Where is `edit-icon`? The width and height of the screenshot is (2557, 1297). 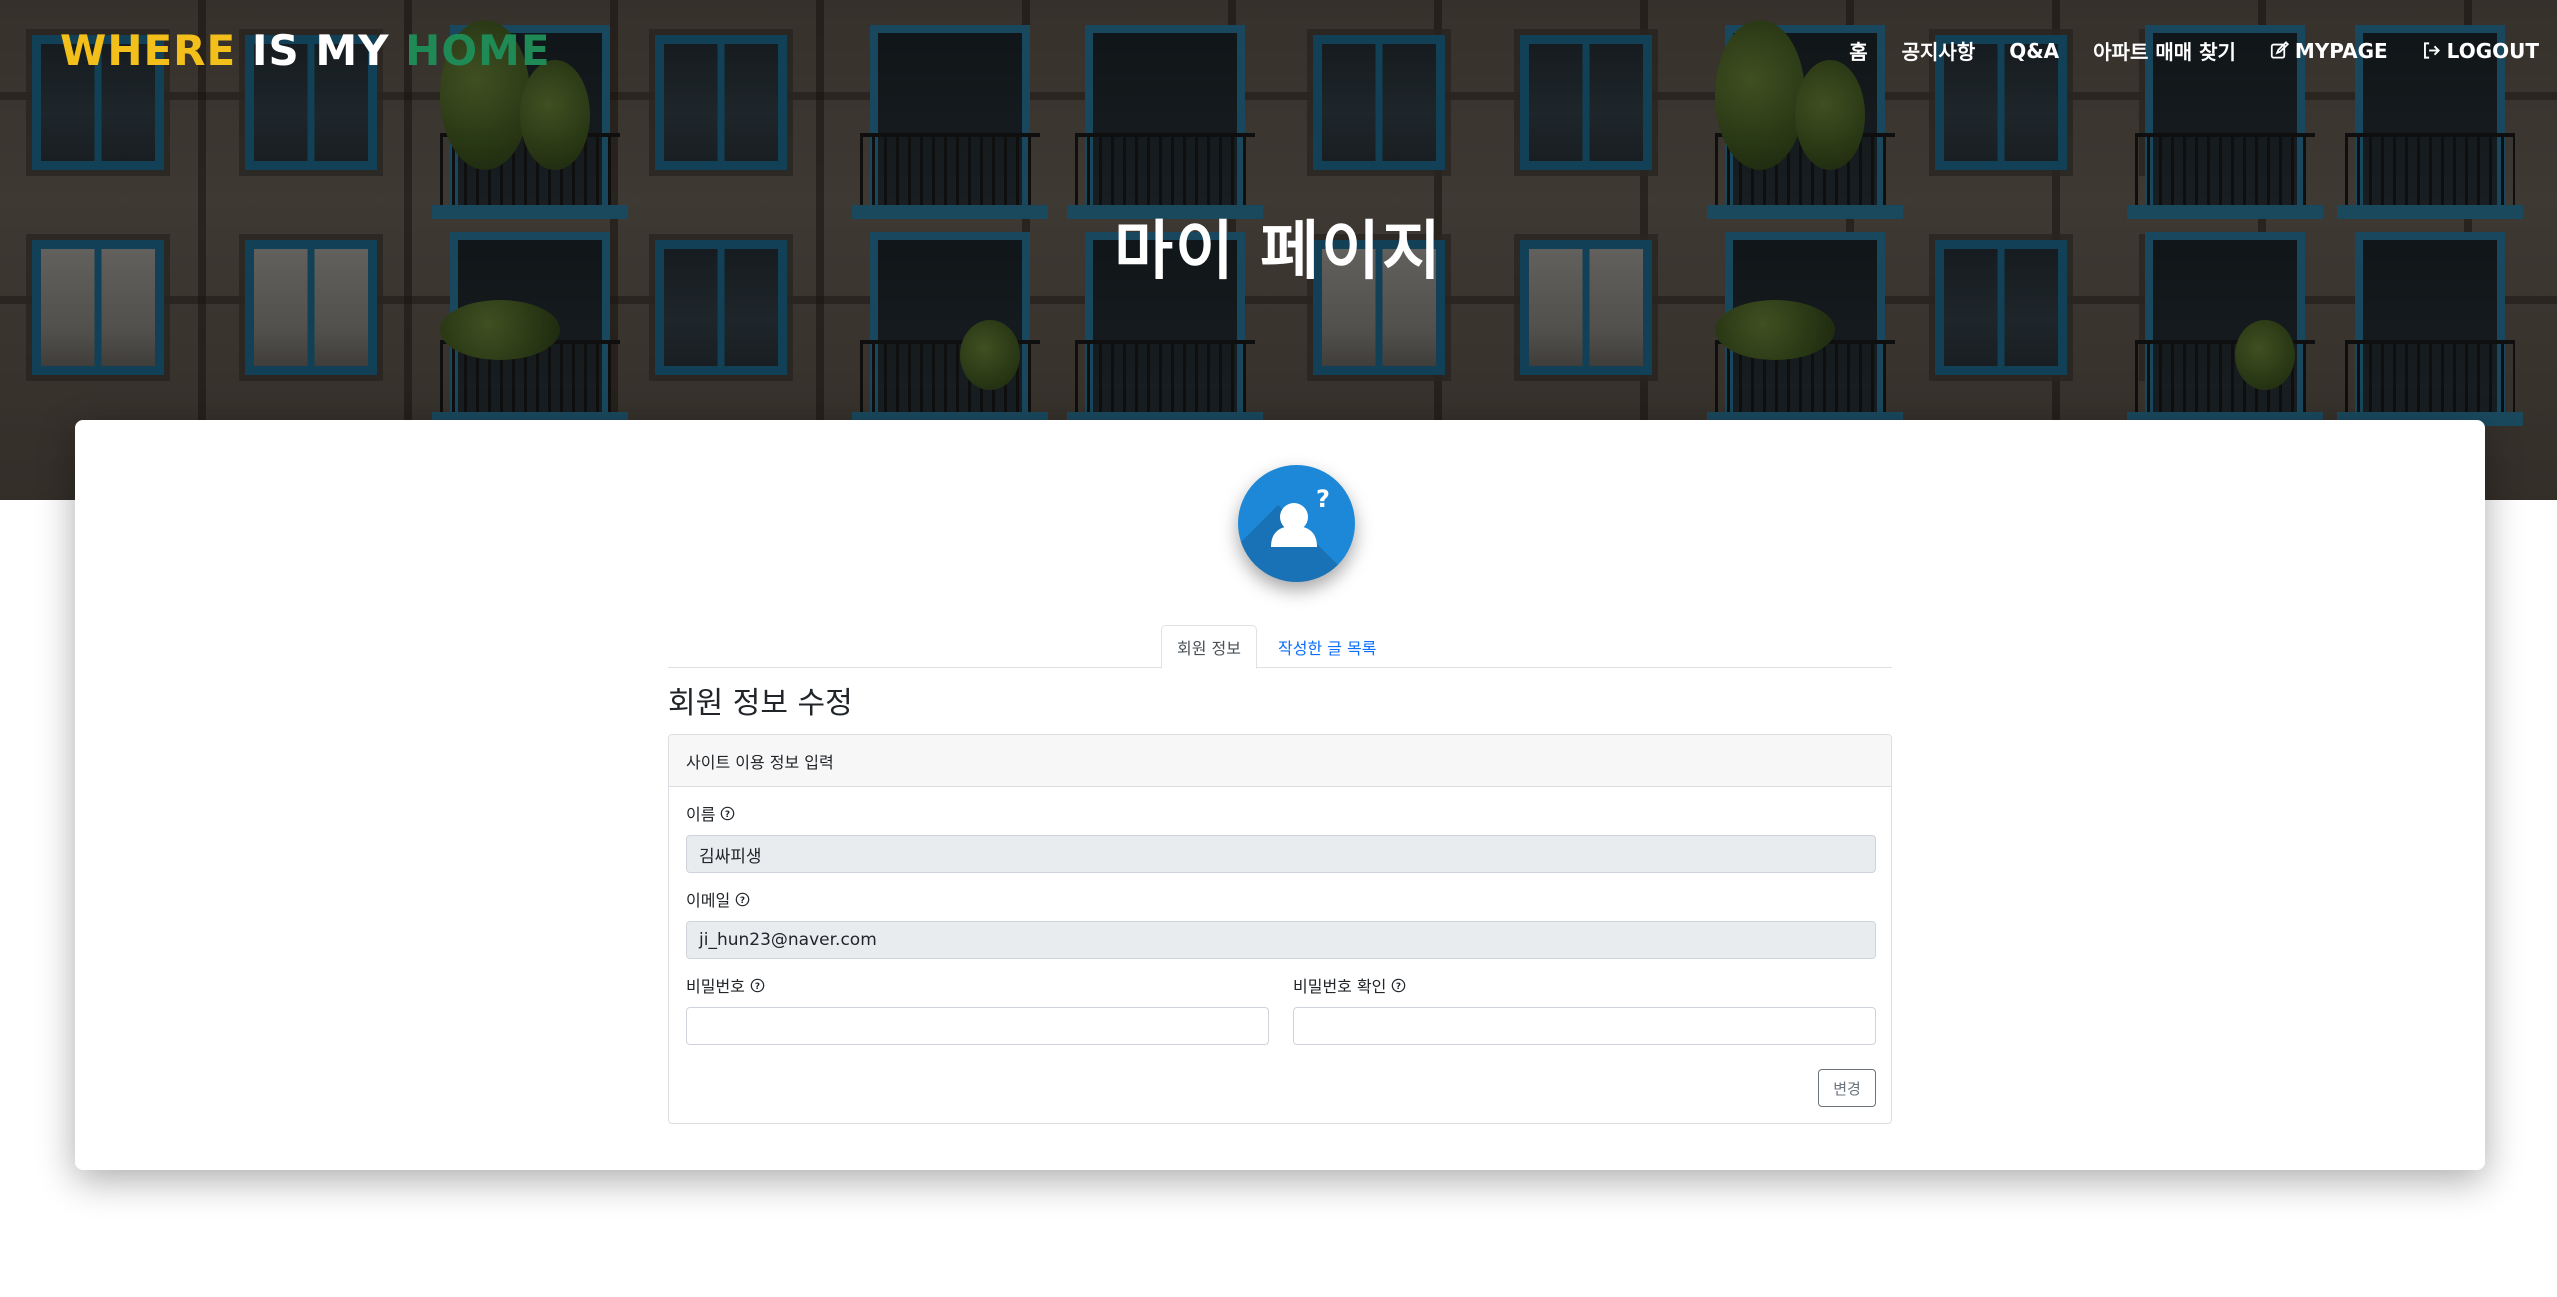
edit-icon is located at coordinates (2279, 50).